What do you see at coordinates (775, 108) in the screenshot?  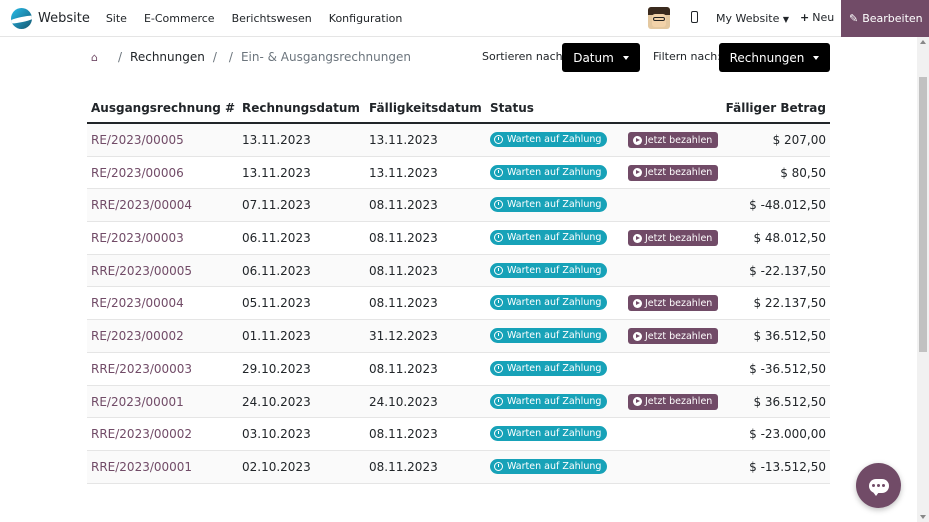 I see `column-header-amount: Fälliger Betrag` at bounding box center [775, 108].